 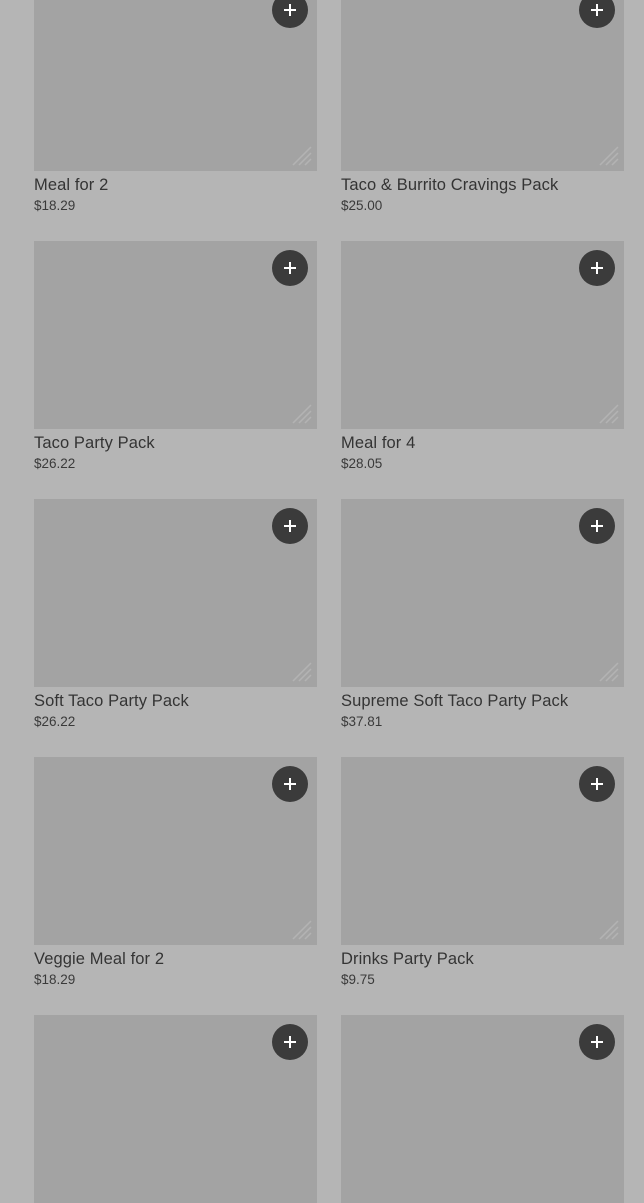 What do you see at coordinates (175, 957) in the screenshot?
I see `product-name: Veggie Meal for 2` at bounding box center [175, 957].